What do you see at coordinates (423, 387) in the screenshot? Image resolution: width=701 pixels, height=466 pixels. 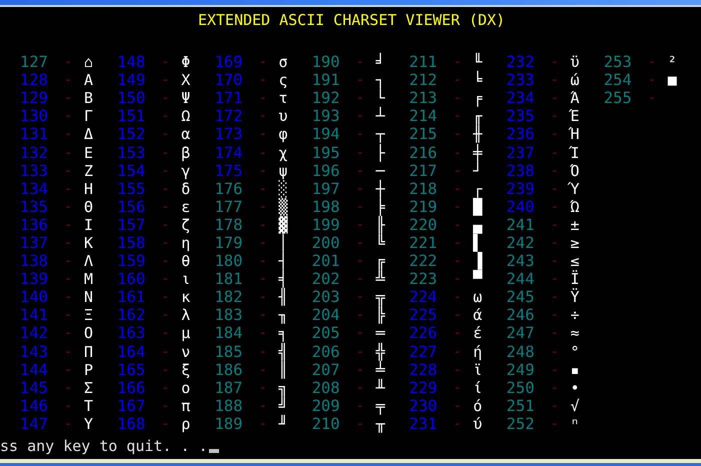 I see `char-code: 229` at bounding box center [423, 387].